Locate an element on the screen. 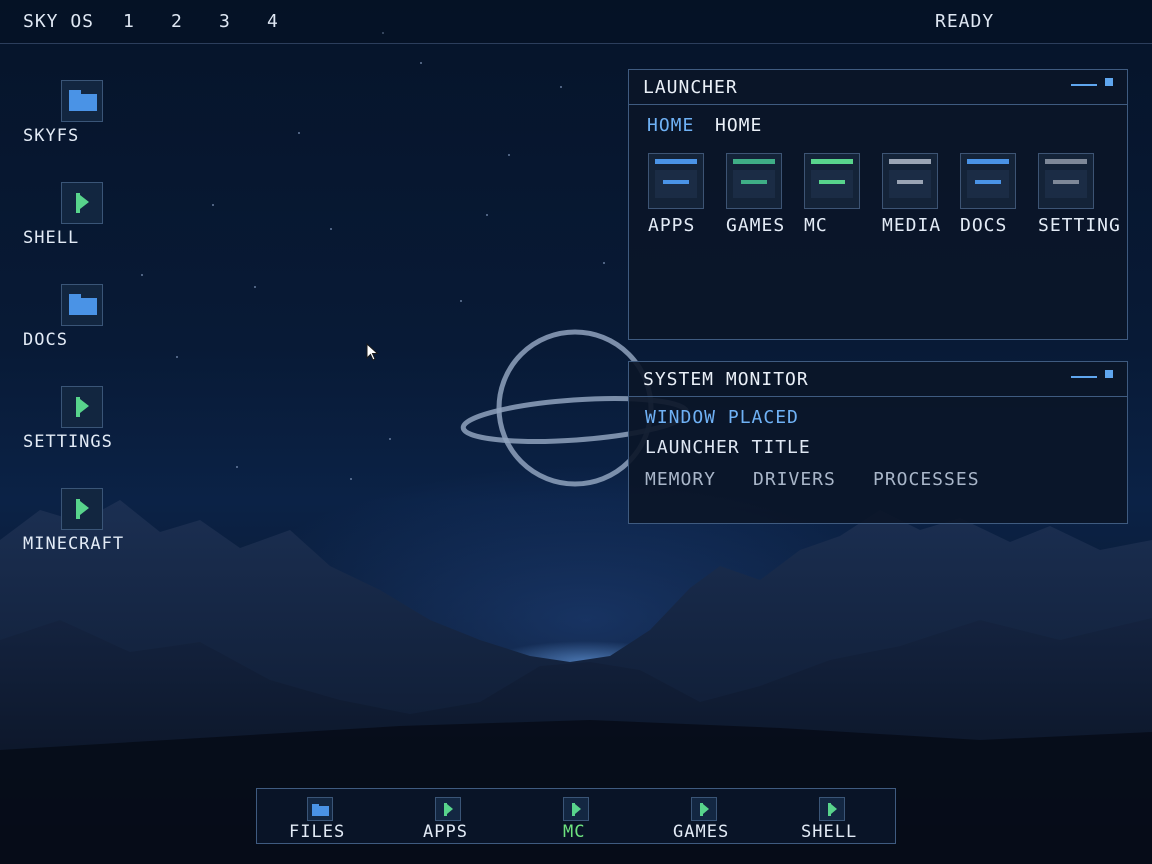 The image size is (1152, 864). workspace-2: 2 is located at coordinates (177, 21).